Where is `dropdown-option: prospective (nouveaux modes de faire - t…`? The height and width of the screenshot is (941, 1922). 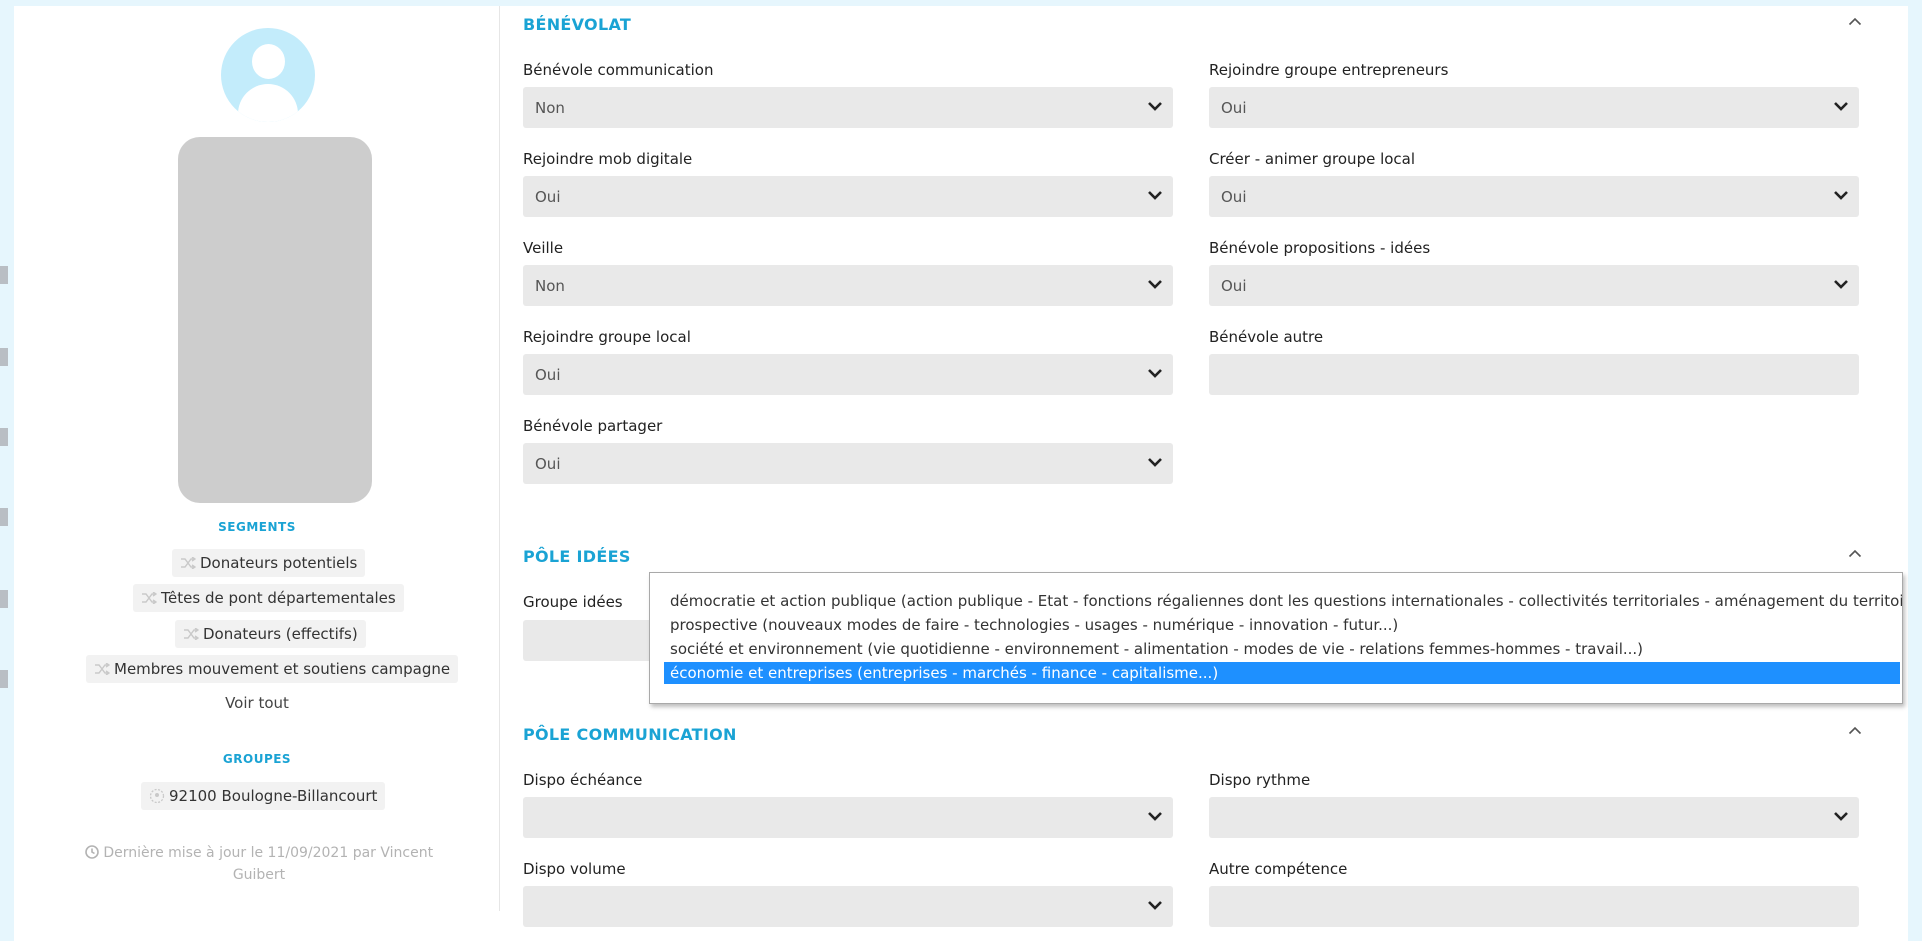
dropdown-option: prospective (nouveaux modes de faire - t… is located at coordinates (1276, 625).